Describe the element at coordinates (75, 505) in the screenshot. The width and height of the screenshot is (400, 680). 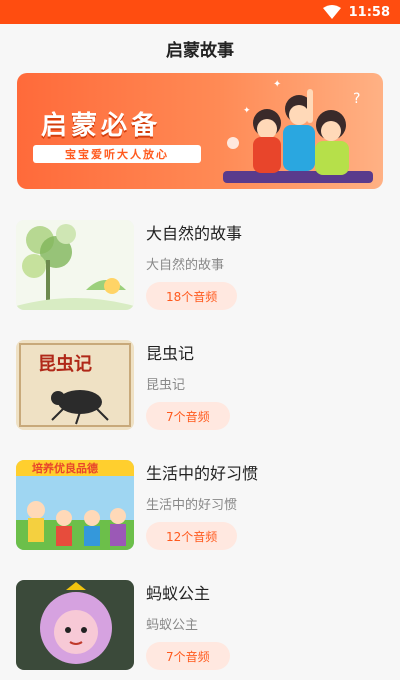
I see `story-thumbnail: 培养优良品德` at that location.